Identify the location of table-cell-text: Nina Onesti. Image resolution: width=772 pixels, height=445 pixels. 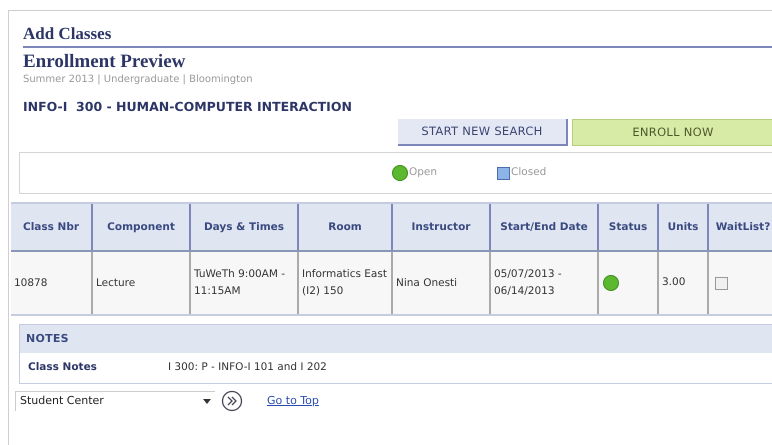
(427, 283).